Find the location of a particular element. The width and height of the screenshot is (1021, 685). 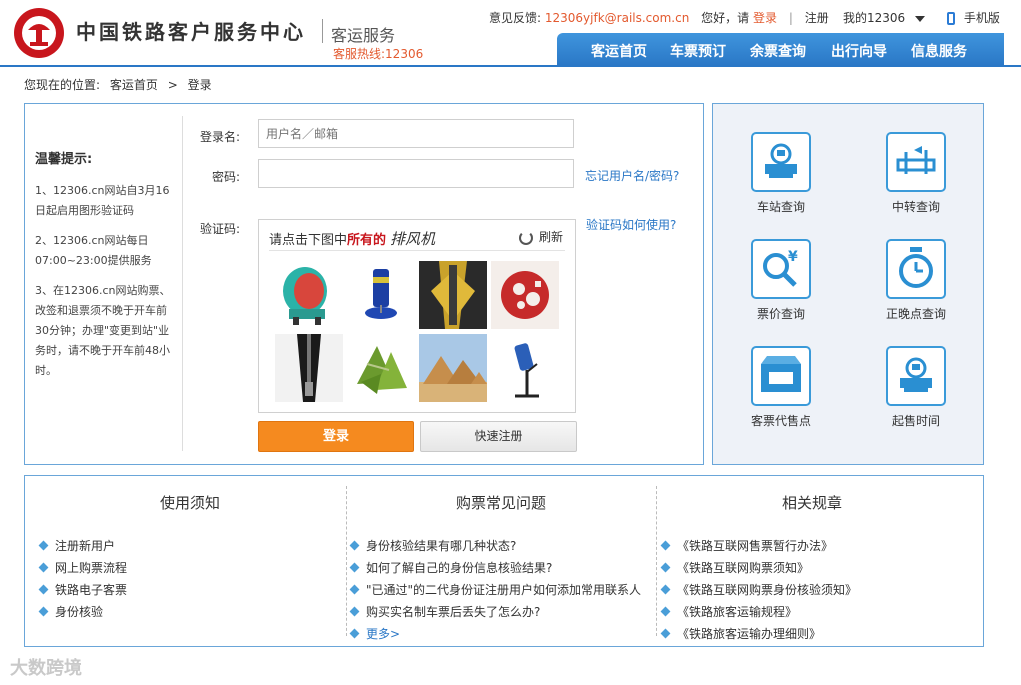

list-item-label: 《铁路互联网售票暂行办法》 is located at coordinates (755, 546).